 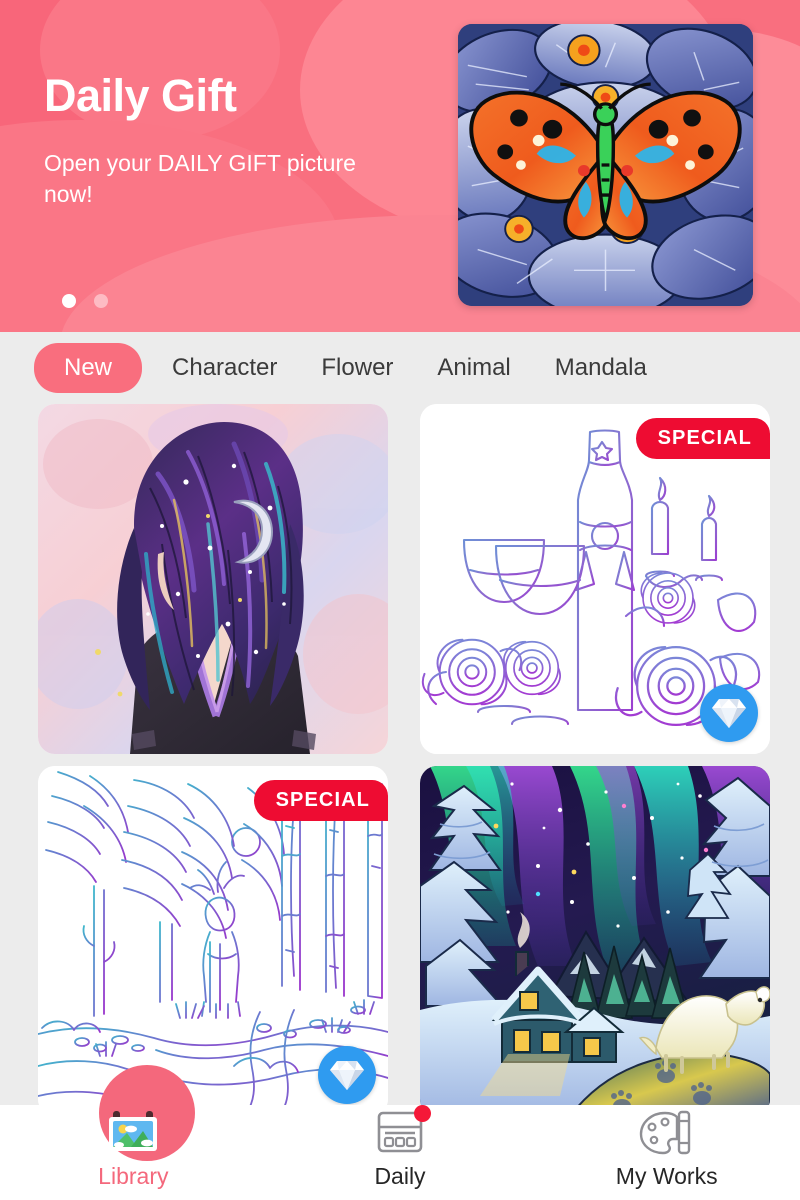 What do you see at coordinates (147, 1113) in the screenshot?
I see `photo-gallery-icon` at bounding box center [147, 1113].